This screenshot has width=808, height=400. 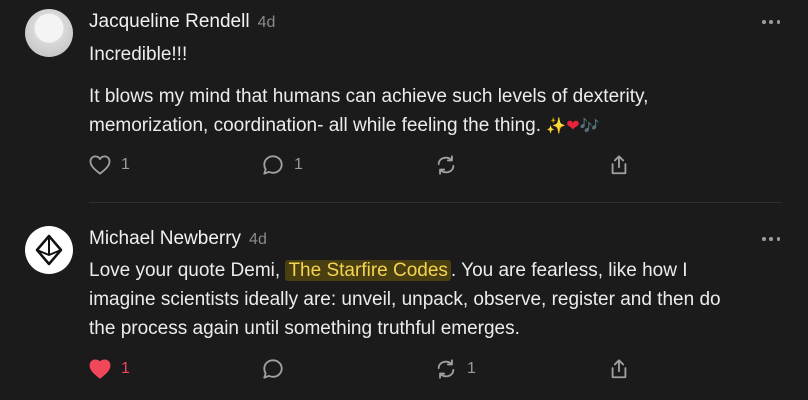 I want to click on heart-filled-icon, so click(x=100, y=369).